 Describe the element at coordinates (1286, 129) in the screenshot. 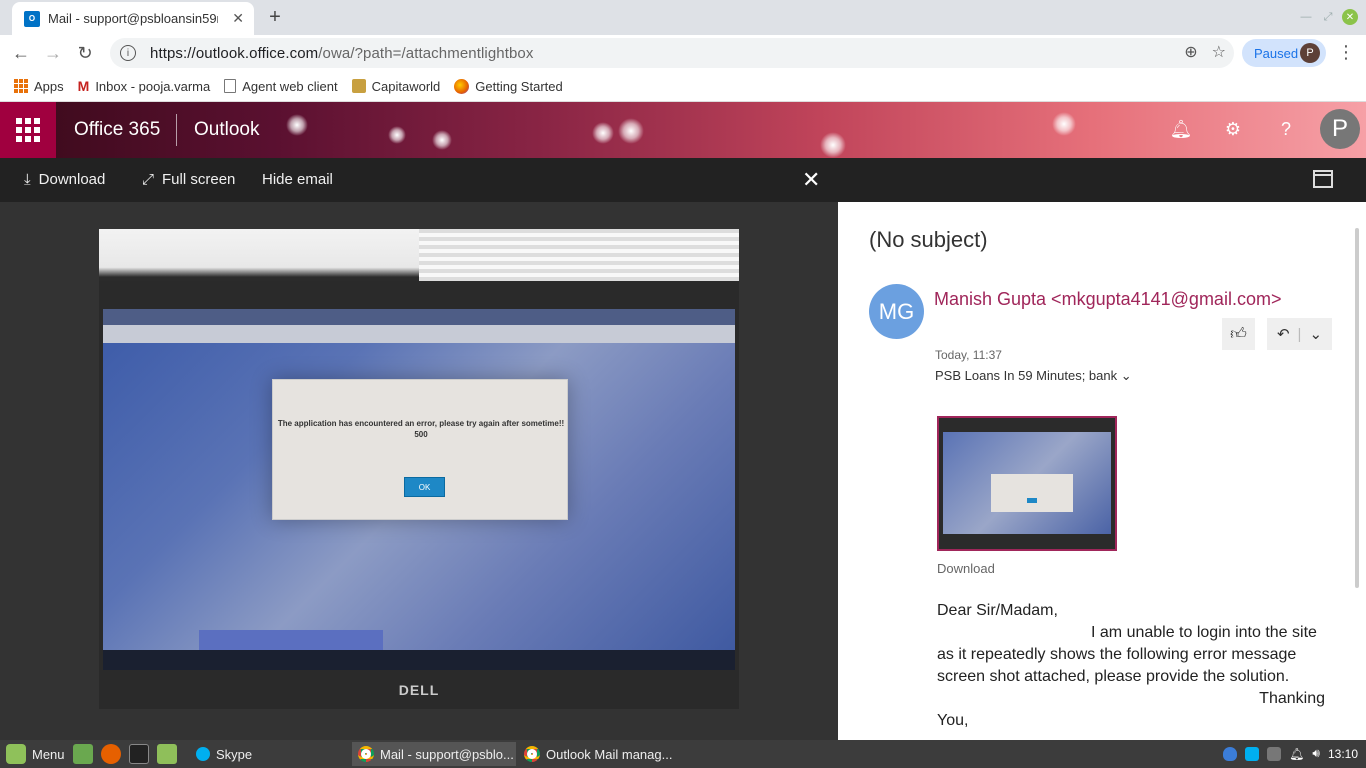

I see `help-icon: ?` at that location.